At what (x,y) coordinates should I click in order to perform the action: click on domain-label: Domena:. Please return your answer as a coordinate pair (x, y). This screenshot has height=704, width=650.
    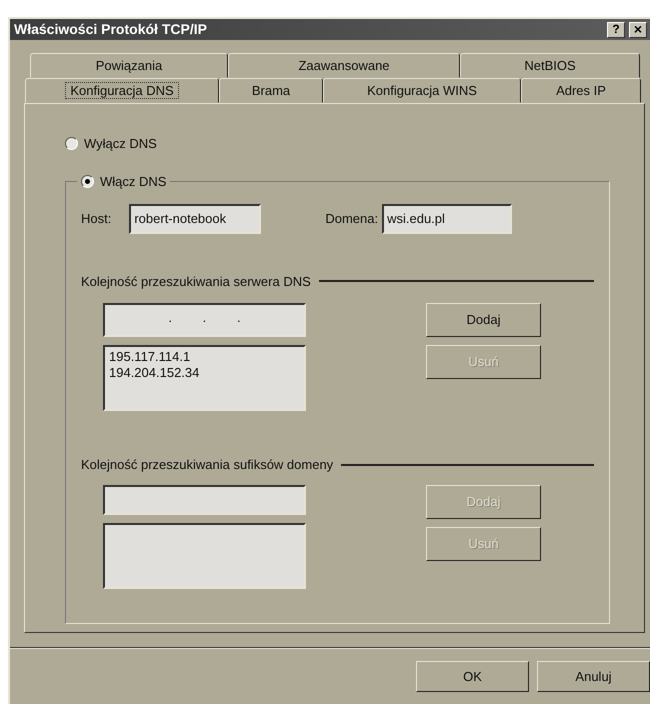
    Looking at the image, I should click on (351, 219).